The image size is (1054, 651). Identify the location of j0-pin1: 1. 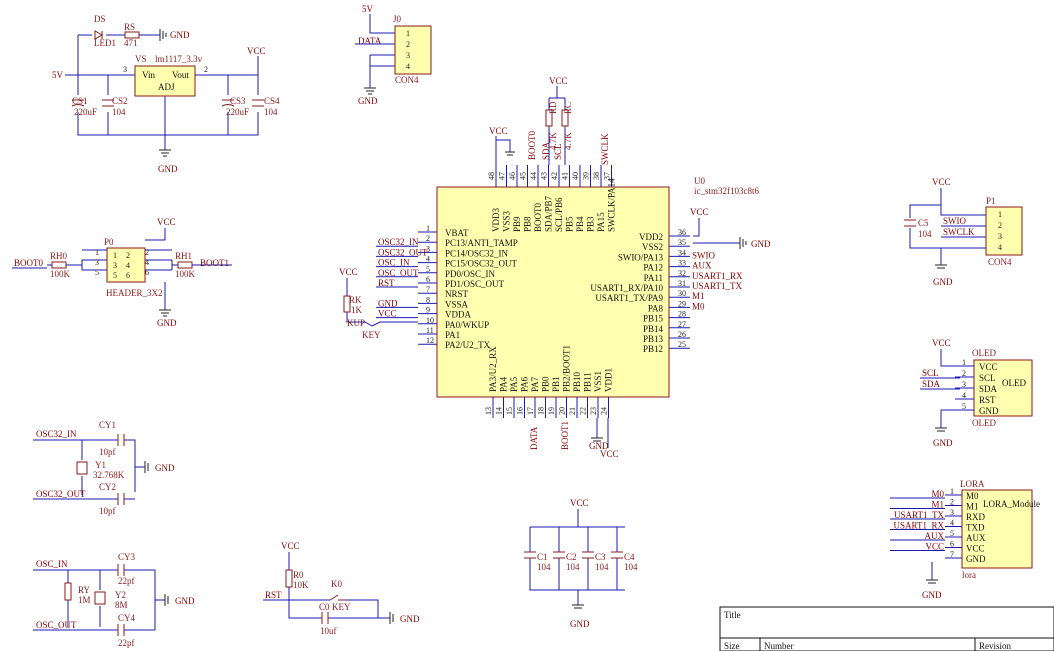
(408, 33).